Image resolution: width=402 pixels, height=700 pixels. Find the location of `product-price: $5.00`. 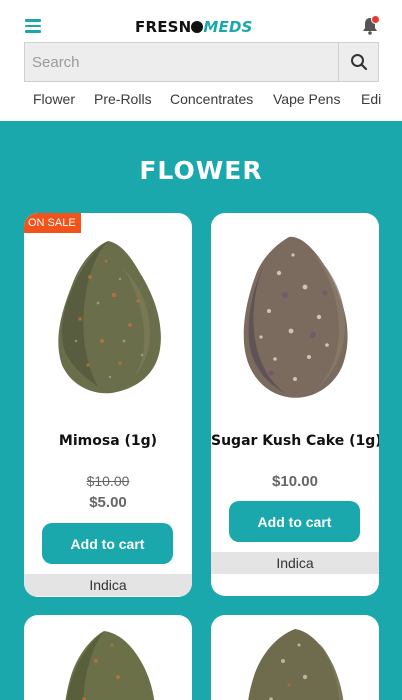

product-price: $5.00 is located at coordinates (108, 502).